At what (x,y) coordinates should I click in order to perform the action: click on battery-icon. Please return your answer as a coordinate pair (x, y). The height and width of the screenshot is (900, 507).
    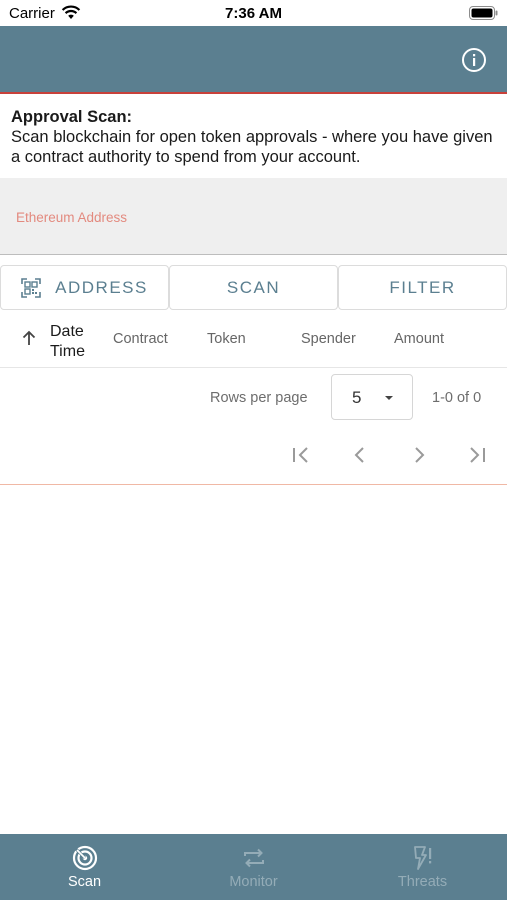
    Looking at the image, I should click on (483, 13).